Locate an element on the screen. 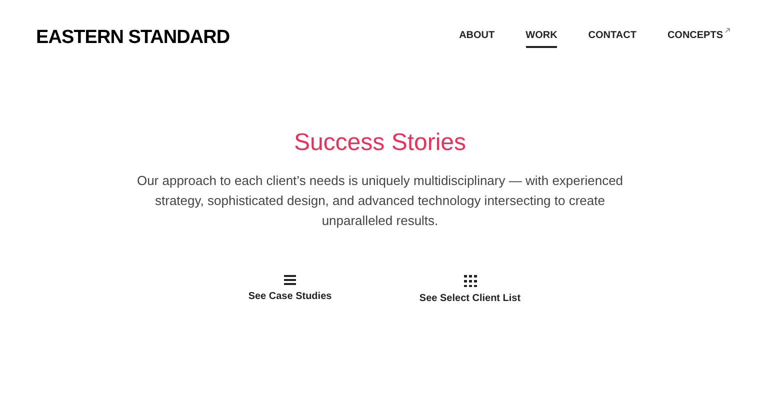 The width and height of the screenshot is (760, 400). nav-link: ABOUT is located at coordinates (477, 38).